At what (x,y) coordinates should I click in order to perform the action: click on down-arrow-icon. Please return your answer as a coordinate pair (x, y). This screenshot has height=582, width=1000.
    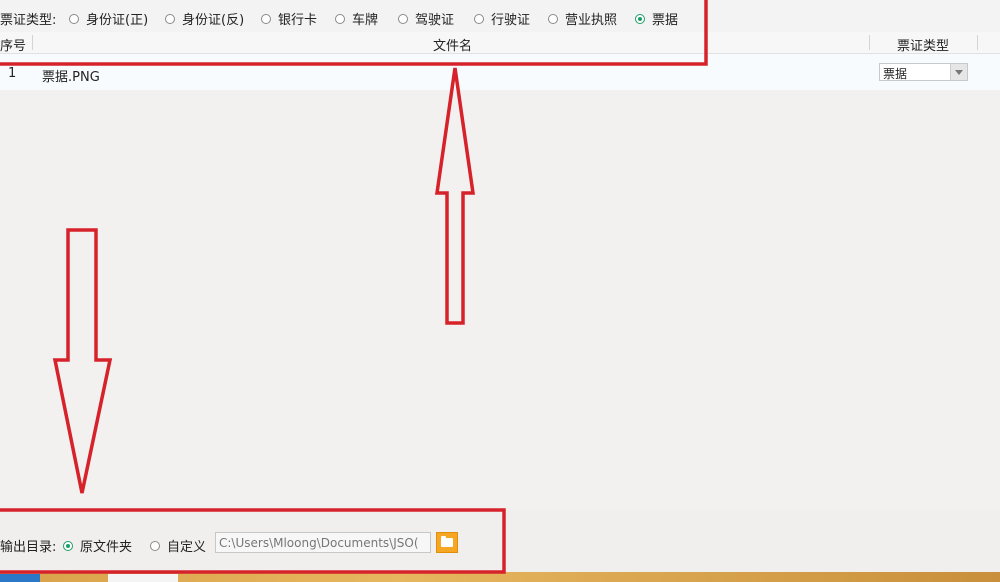
    Looking at the image, I should click on (82, 361).